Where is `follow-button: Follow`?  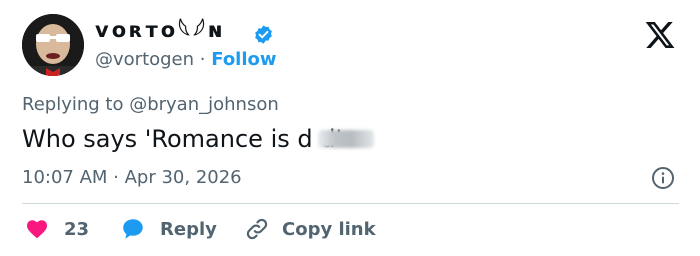 follow-button: Follow is located at coordinates (243, 59).